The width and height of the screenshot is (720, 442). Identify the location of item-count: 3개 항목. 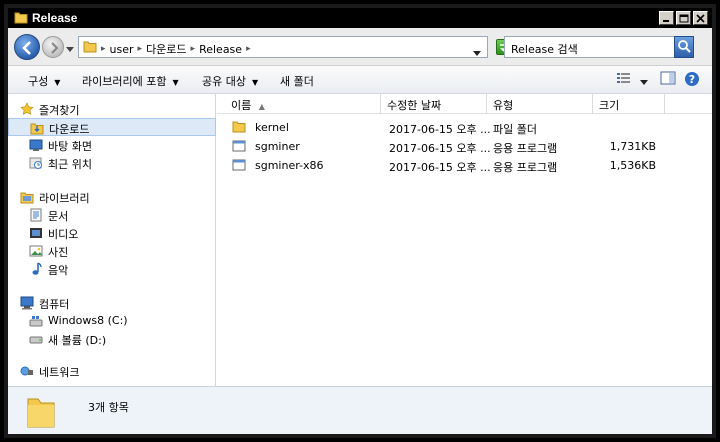
(108, 407).